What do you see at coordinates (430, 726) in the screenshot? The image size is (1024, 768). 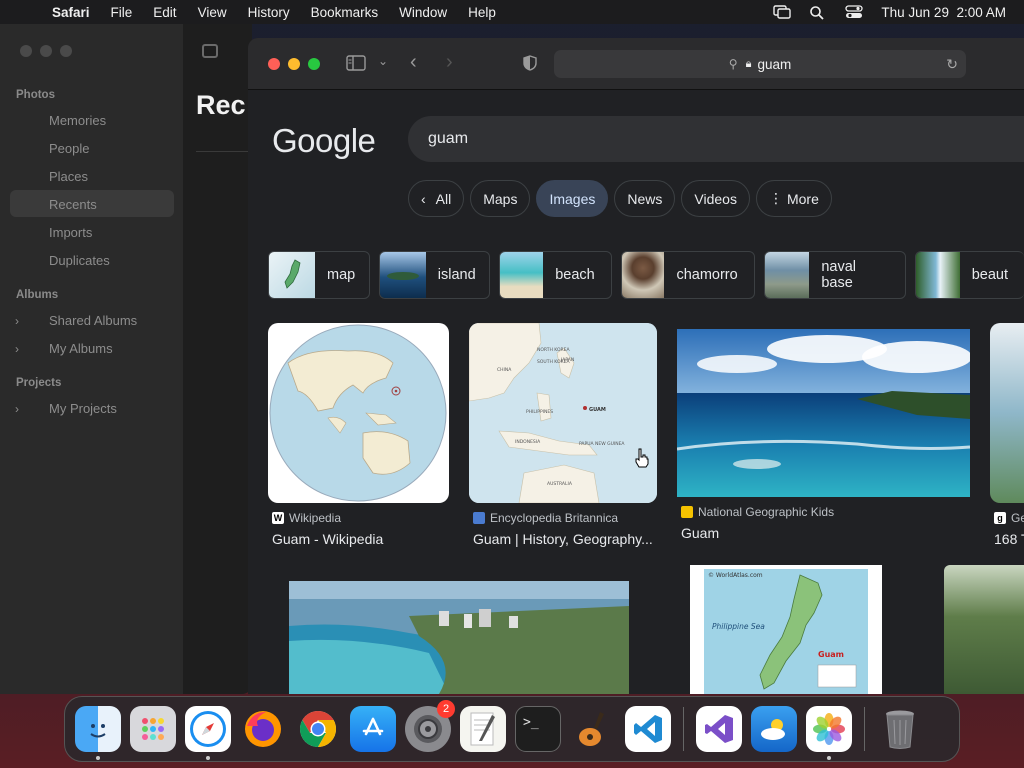 I see `dock-system-settings-icon: 2` at bounding box center [430, 726].